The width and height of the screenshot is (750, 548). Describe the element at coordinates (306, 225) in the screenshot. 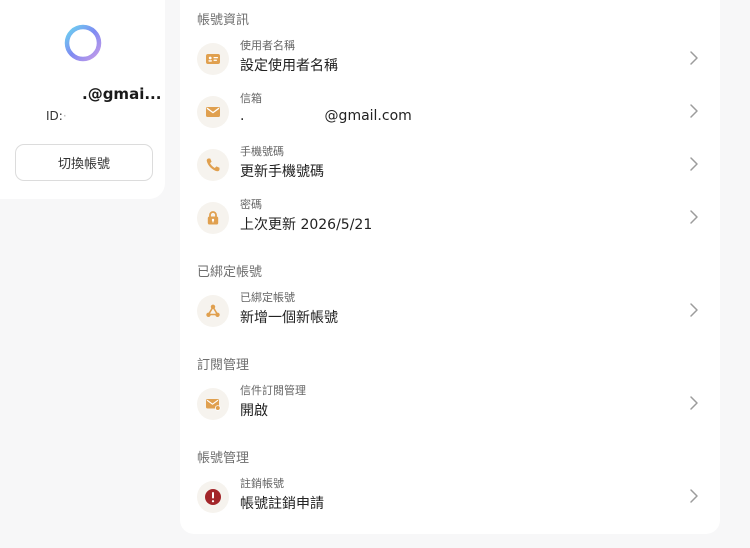

I see `row-value: 上次更新 2026/5/21` at that location.